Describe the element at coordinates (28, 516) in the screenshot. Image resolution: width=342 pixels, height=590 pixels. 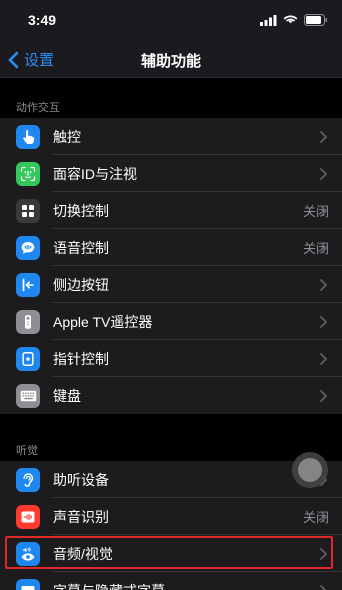
I see `sound-recognition-icon` at that location.